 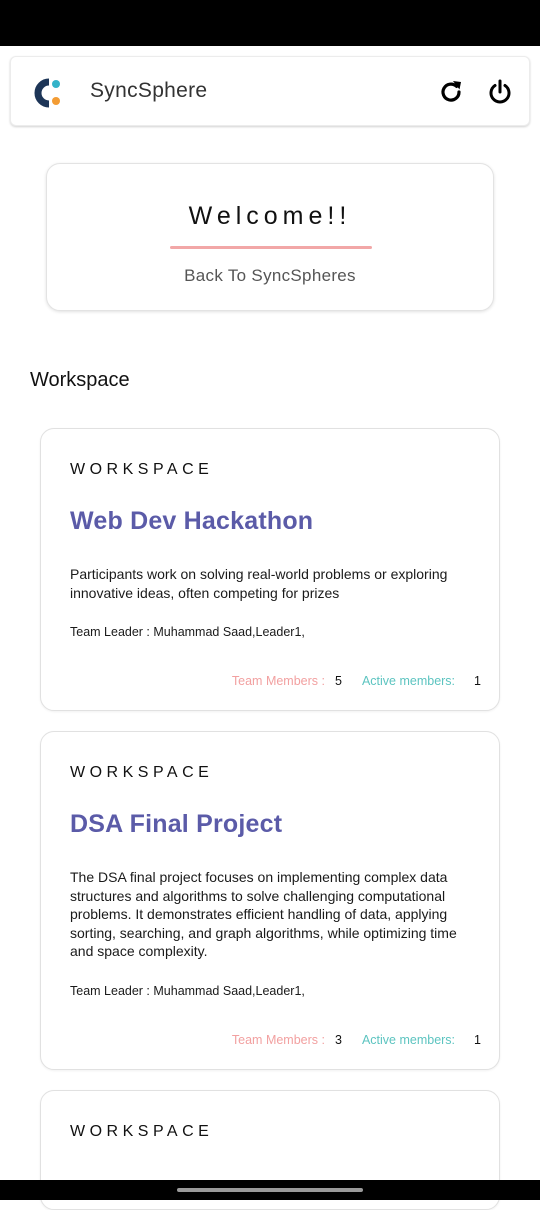 What do you see at coordinates (270, 1190) in the screenshot?
I see `home-indicator` at bounding box center [270, 1190].